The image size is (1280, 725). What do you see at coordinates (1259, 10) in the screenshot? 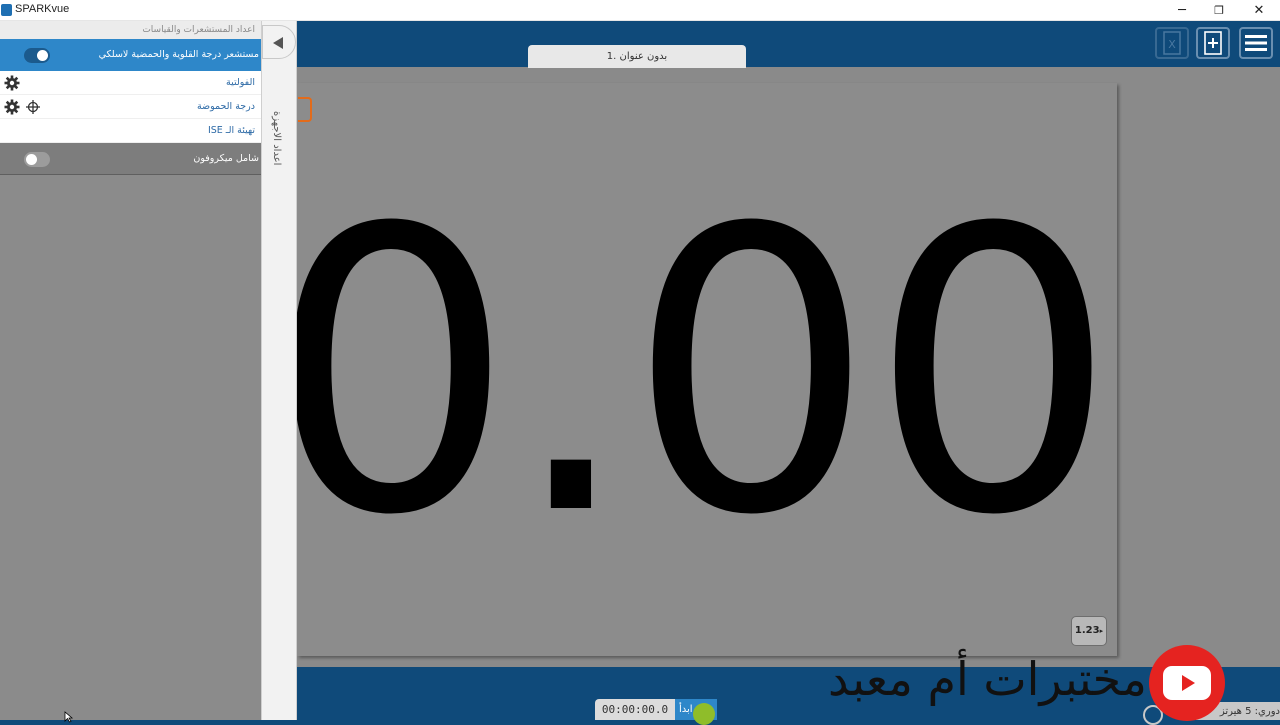
I see `close-window-button: ✕` at bounding box center [1259, 10].